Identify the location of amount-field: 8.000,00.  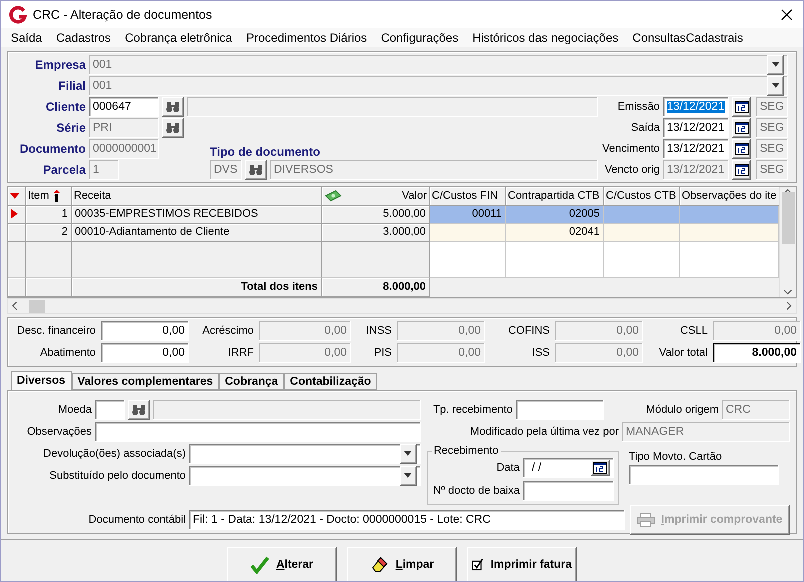
(757, 353).